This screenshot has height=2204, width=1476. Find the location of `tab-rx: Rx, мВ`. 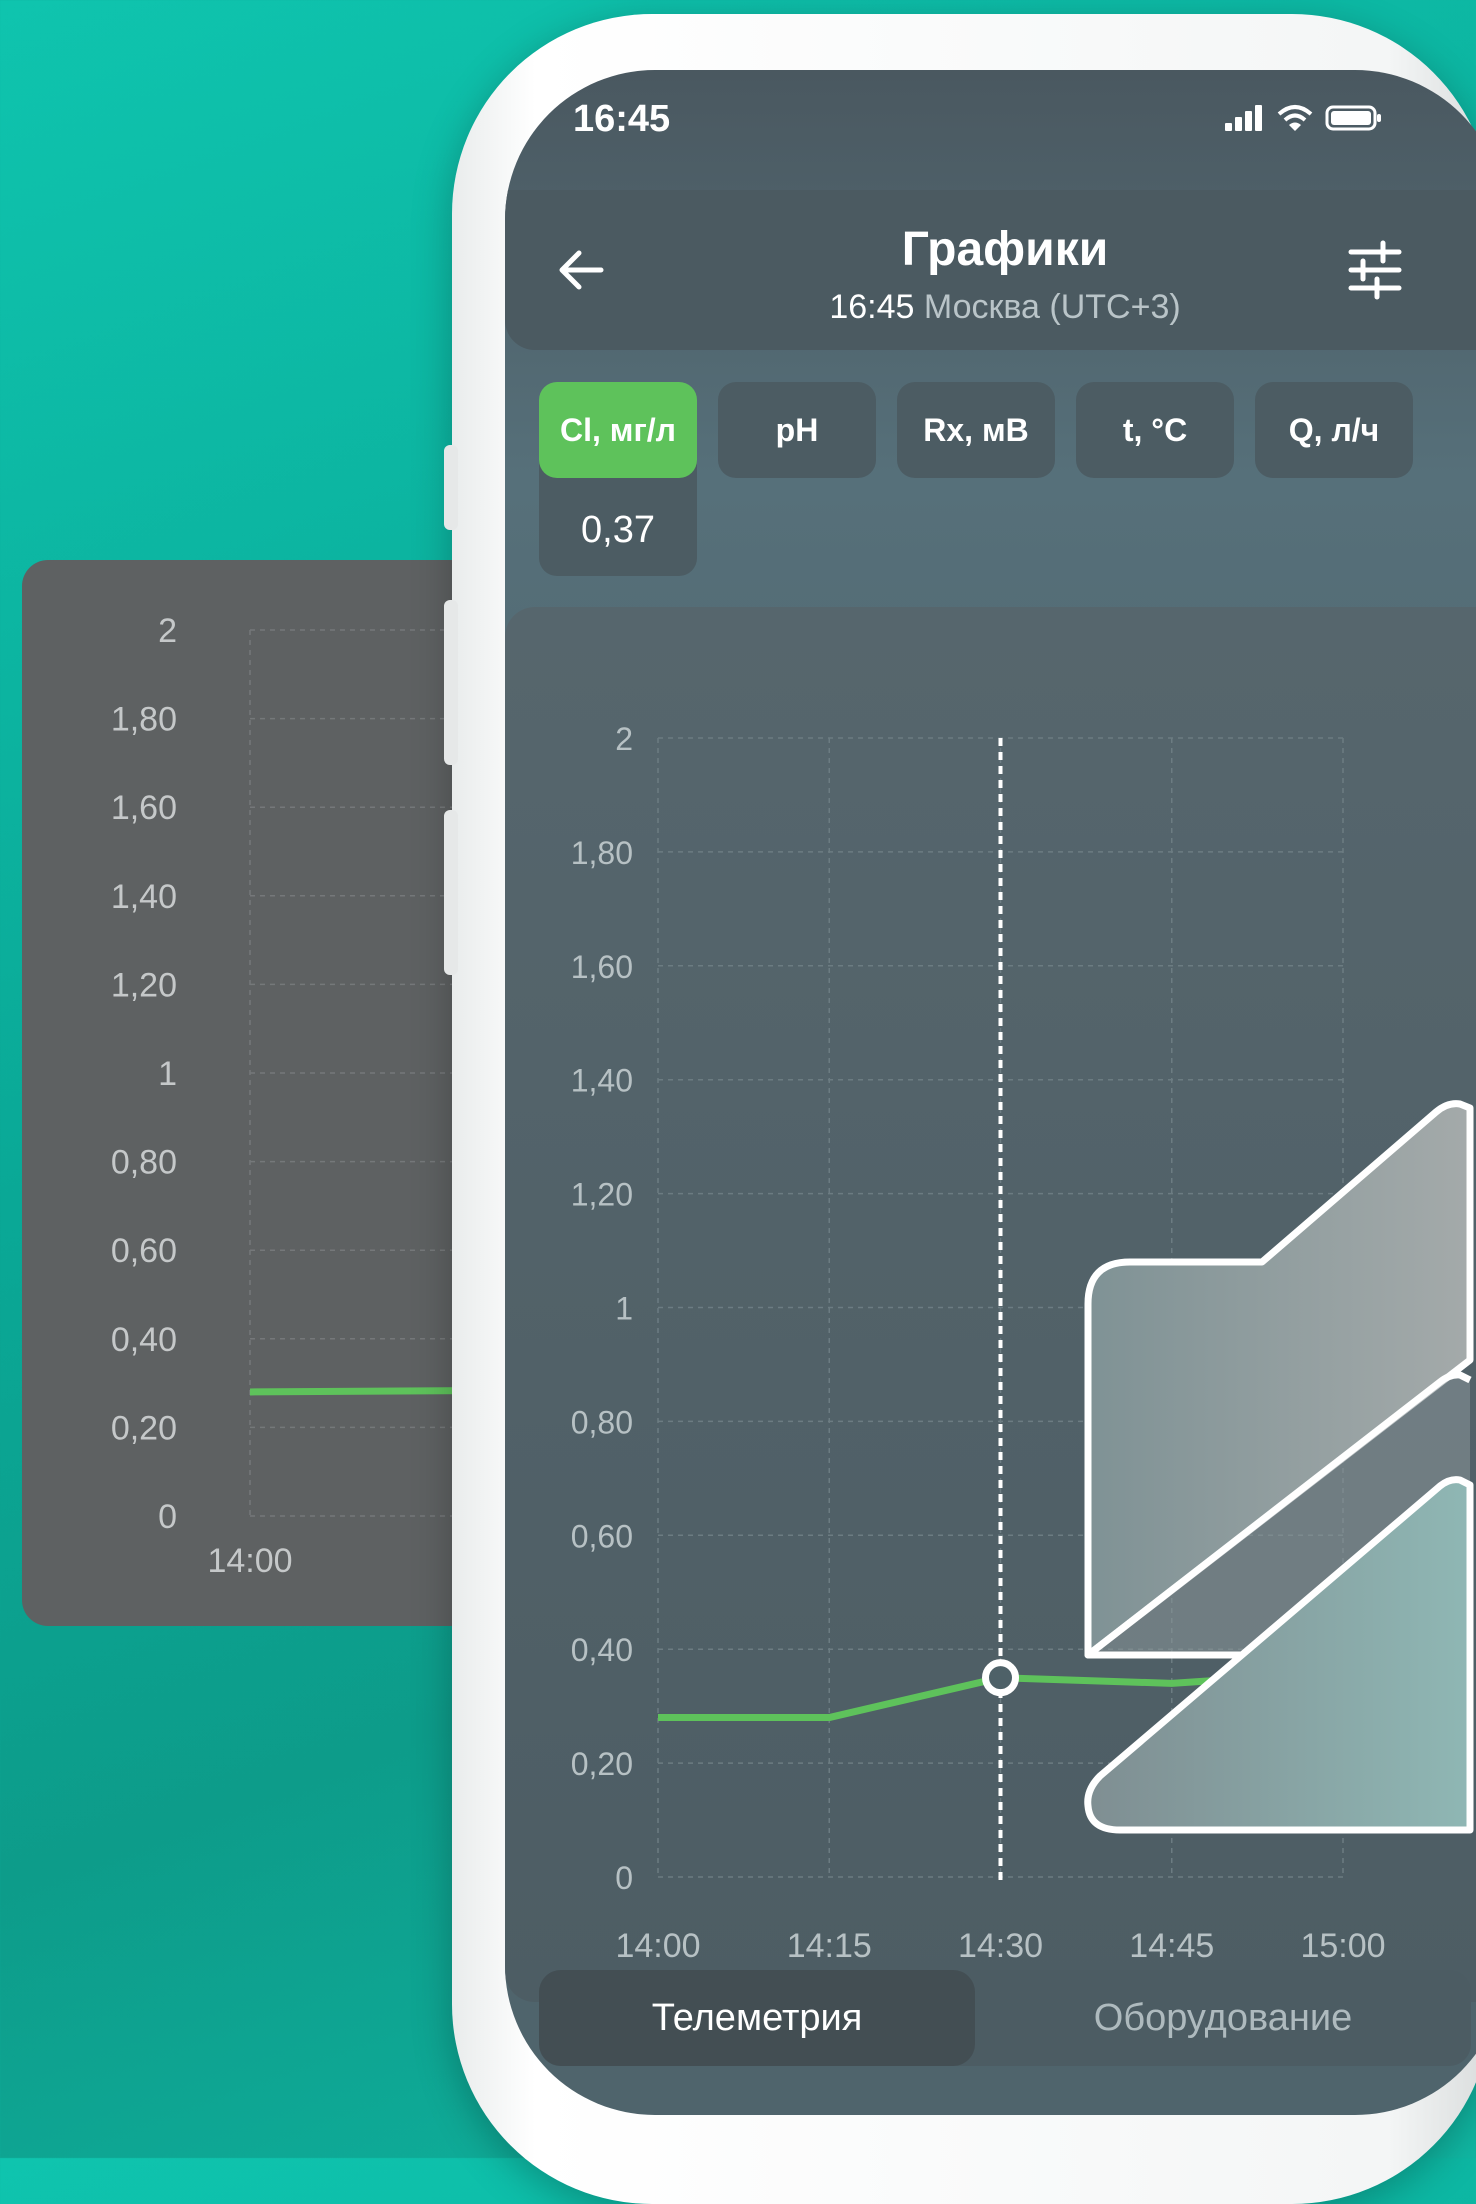

tab-rx: Rx, мВ is located at coordinates (976, 430).